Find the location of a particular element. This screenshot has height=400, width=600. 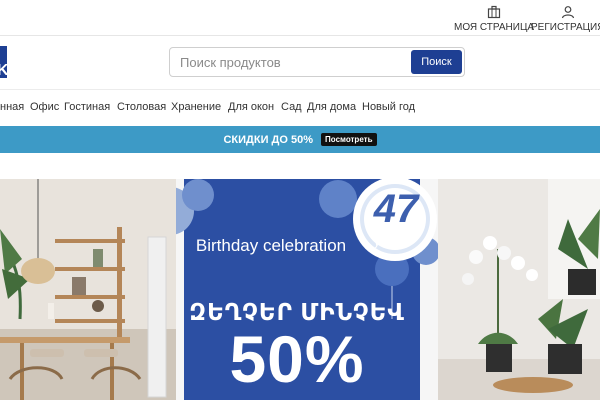

register-label: РЕГИСТРАЦИЯ is located at coordinates (565, 27).